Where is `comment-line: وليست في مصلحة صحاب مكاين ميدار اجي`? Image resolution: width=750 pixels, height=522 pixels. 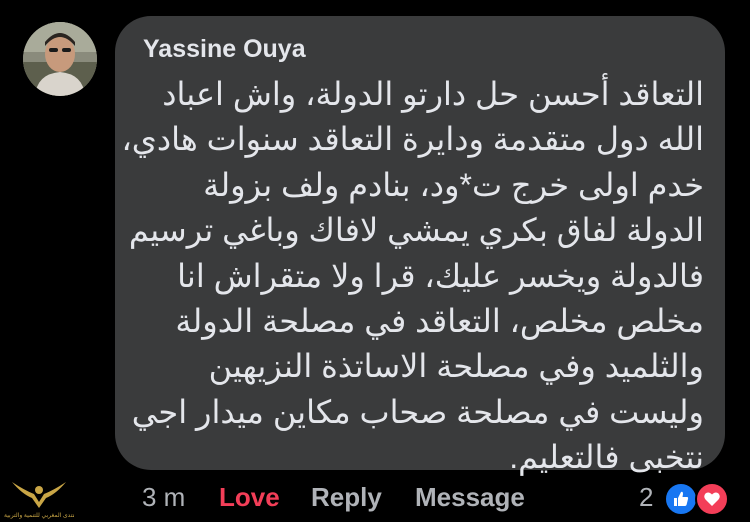 comment-line: وليست في مصلحة صحاب مكاين ميدار اجي is located at coordinates (417, 411).